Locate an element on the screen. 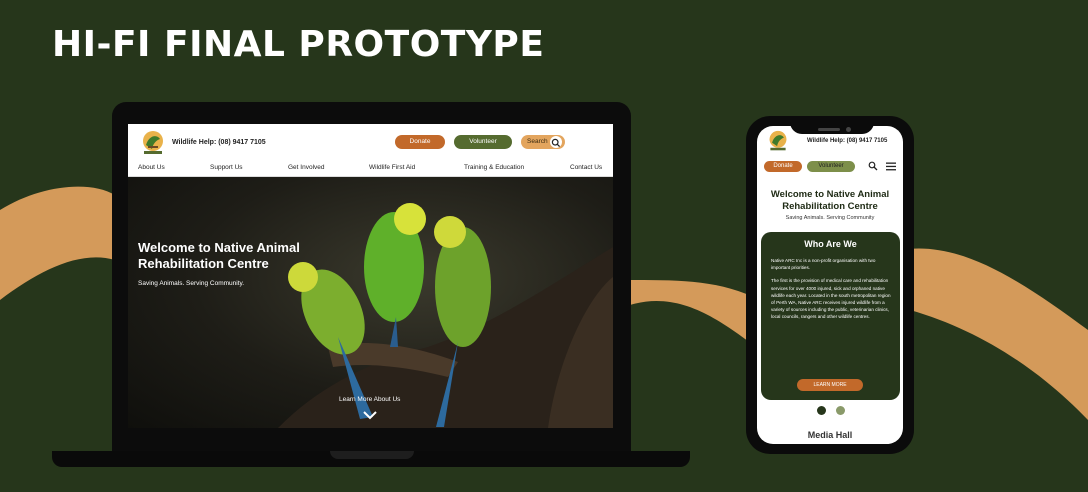 The height and width of the screenshot is (492, 1088). phone-notch is located at coordinates (832, 126).